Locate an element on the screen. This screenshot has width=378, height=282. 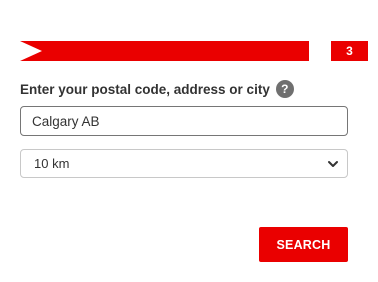
step-banner: 3 is located at coordinates (194, 51).